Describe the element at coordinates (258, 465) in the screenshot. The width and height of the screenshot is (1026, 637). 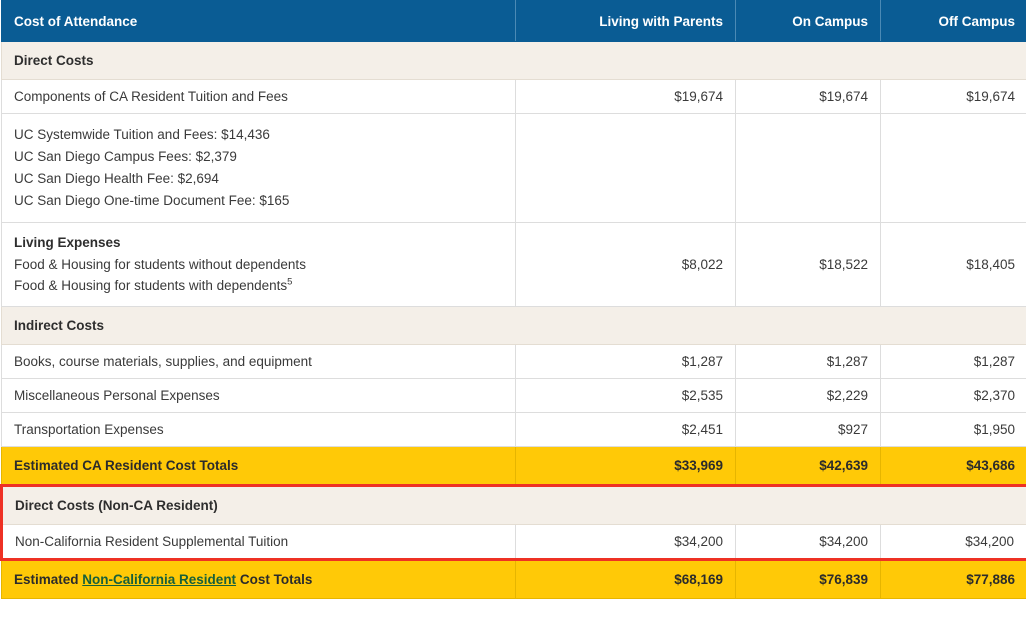
I see `totals-label-ca-resident: Estimated CA Resident Cost Totals` at that location.